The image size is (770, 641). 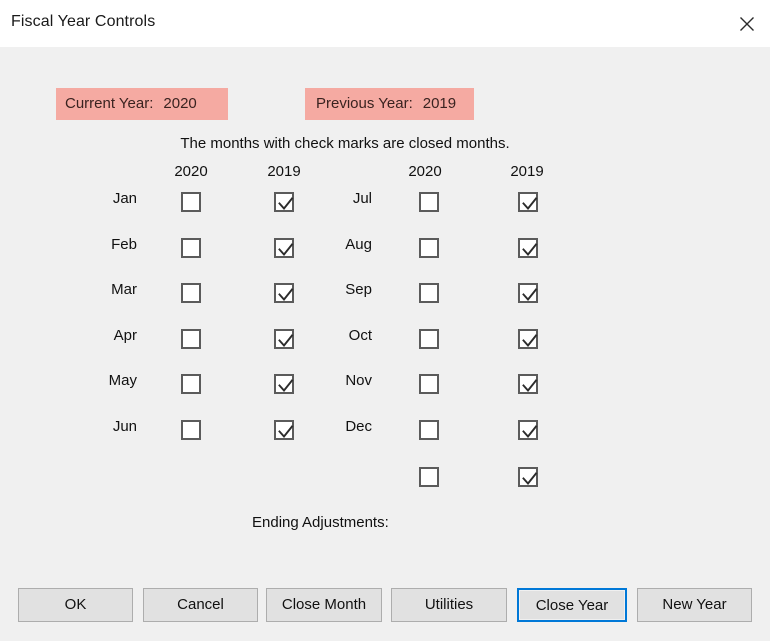 I want to click on close-icon, so click(x=747, y=23).